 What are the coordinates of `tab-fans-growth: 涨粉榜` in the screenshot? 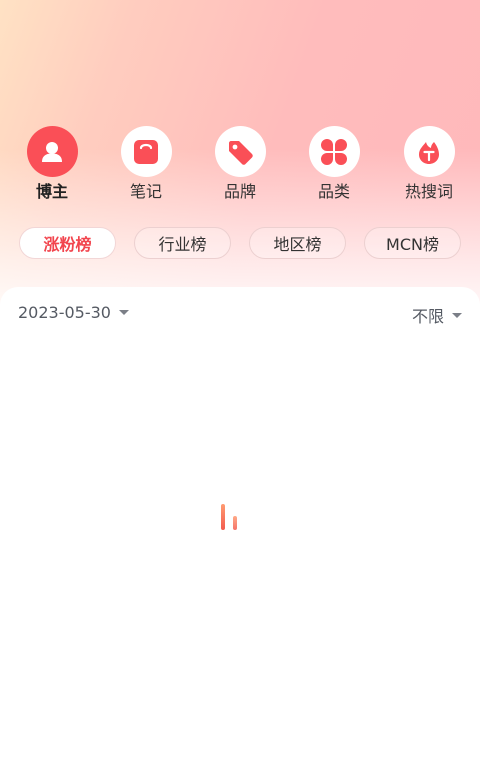 It's located at (67, 243).